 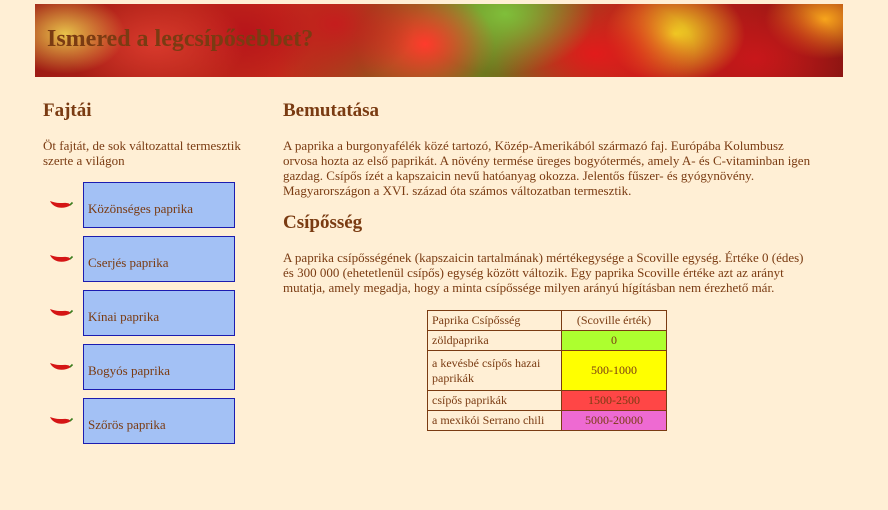 I want to click on table-row: zöldpaprika 0, so click(x=547, y=340).